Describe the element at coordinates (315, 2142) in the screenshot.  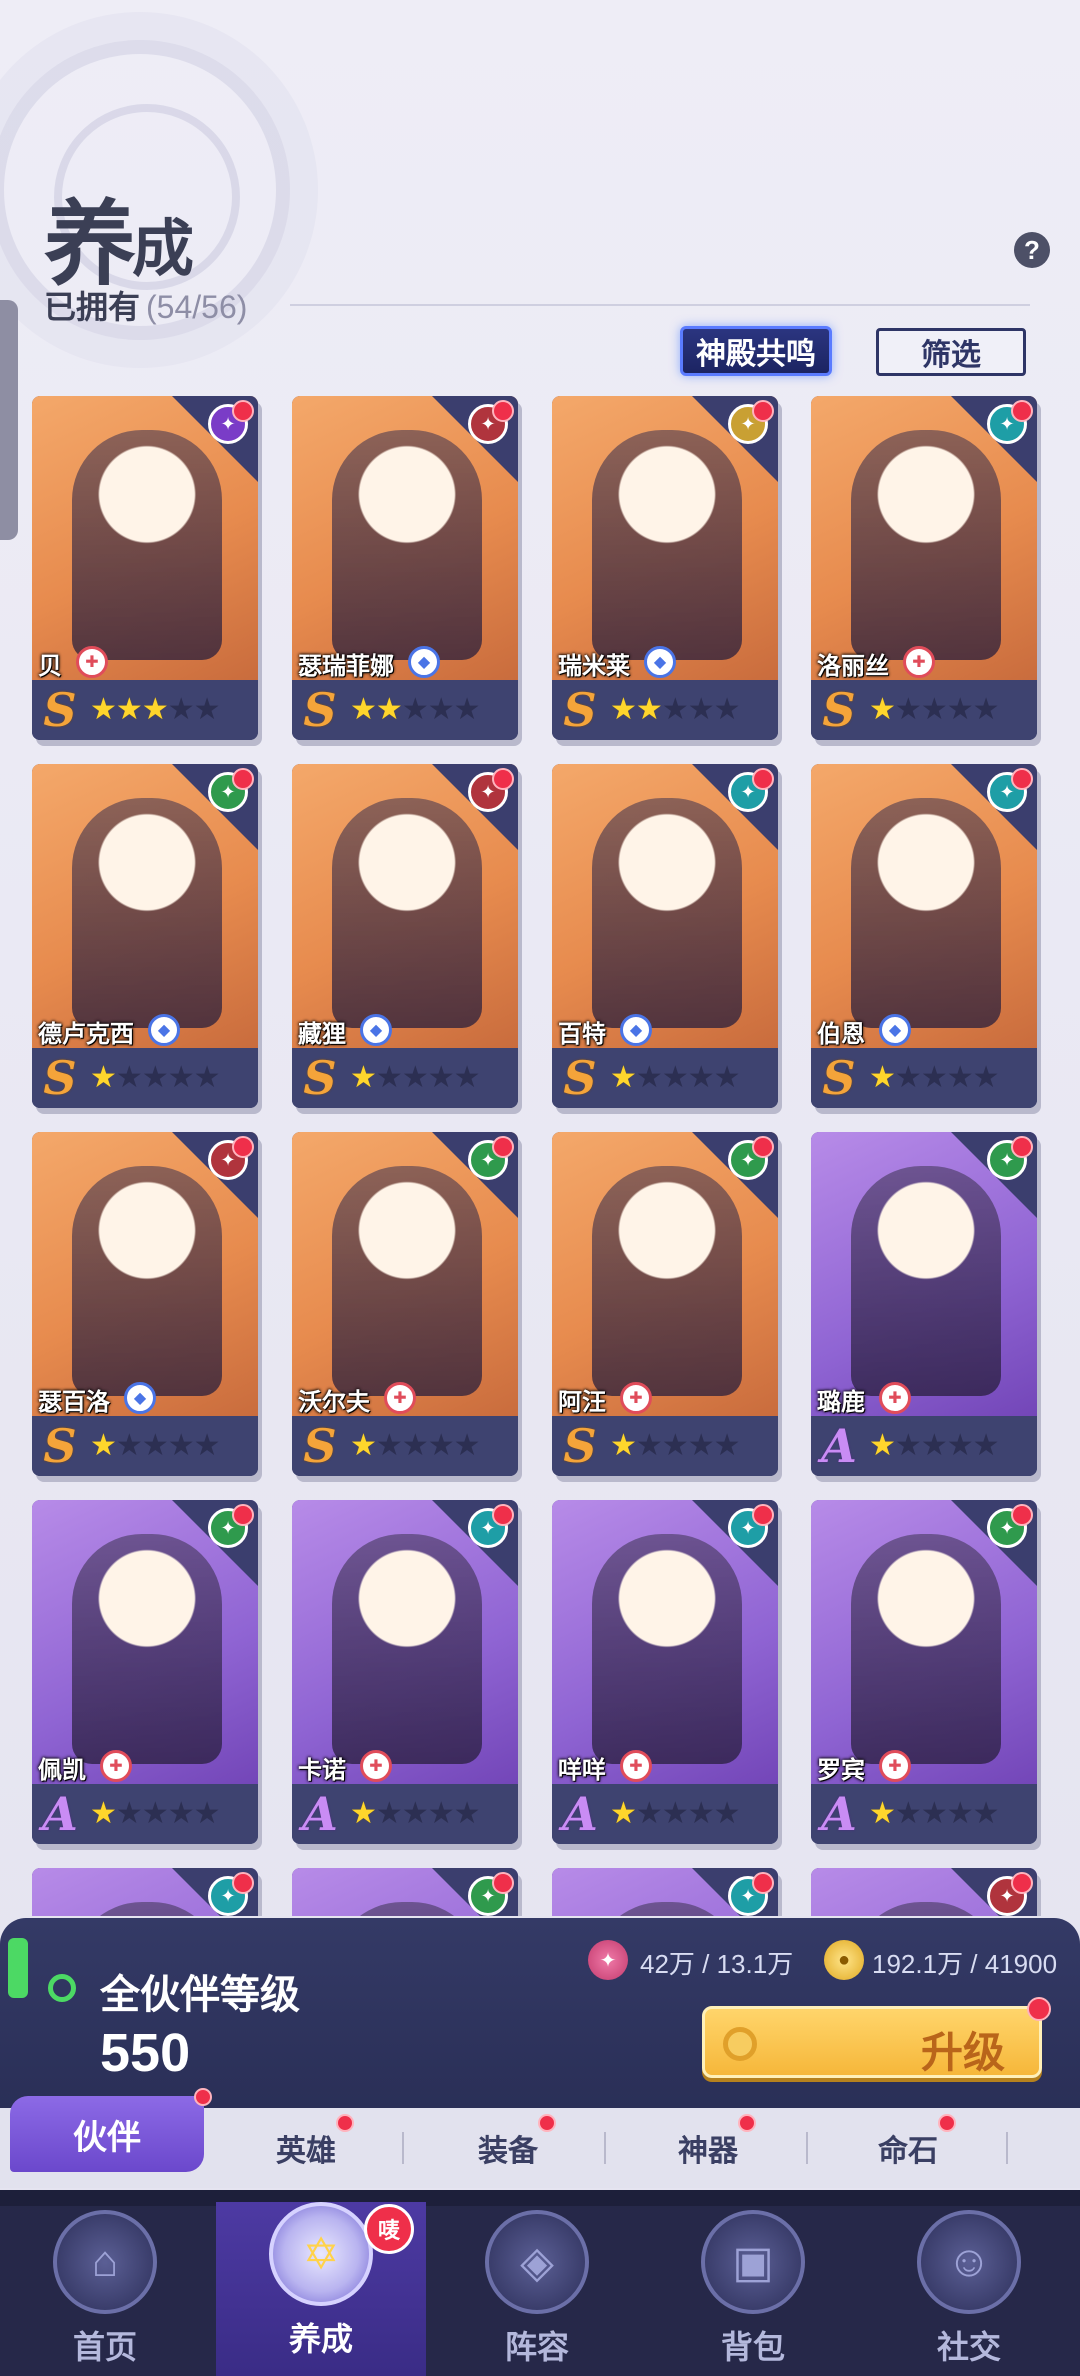
I see `tab-heroes: 英雄` at that location.